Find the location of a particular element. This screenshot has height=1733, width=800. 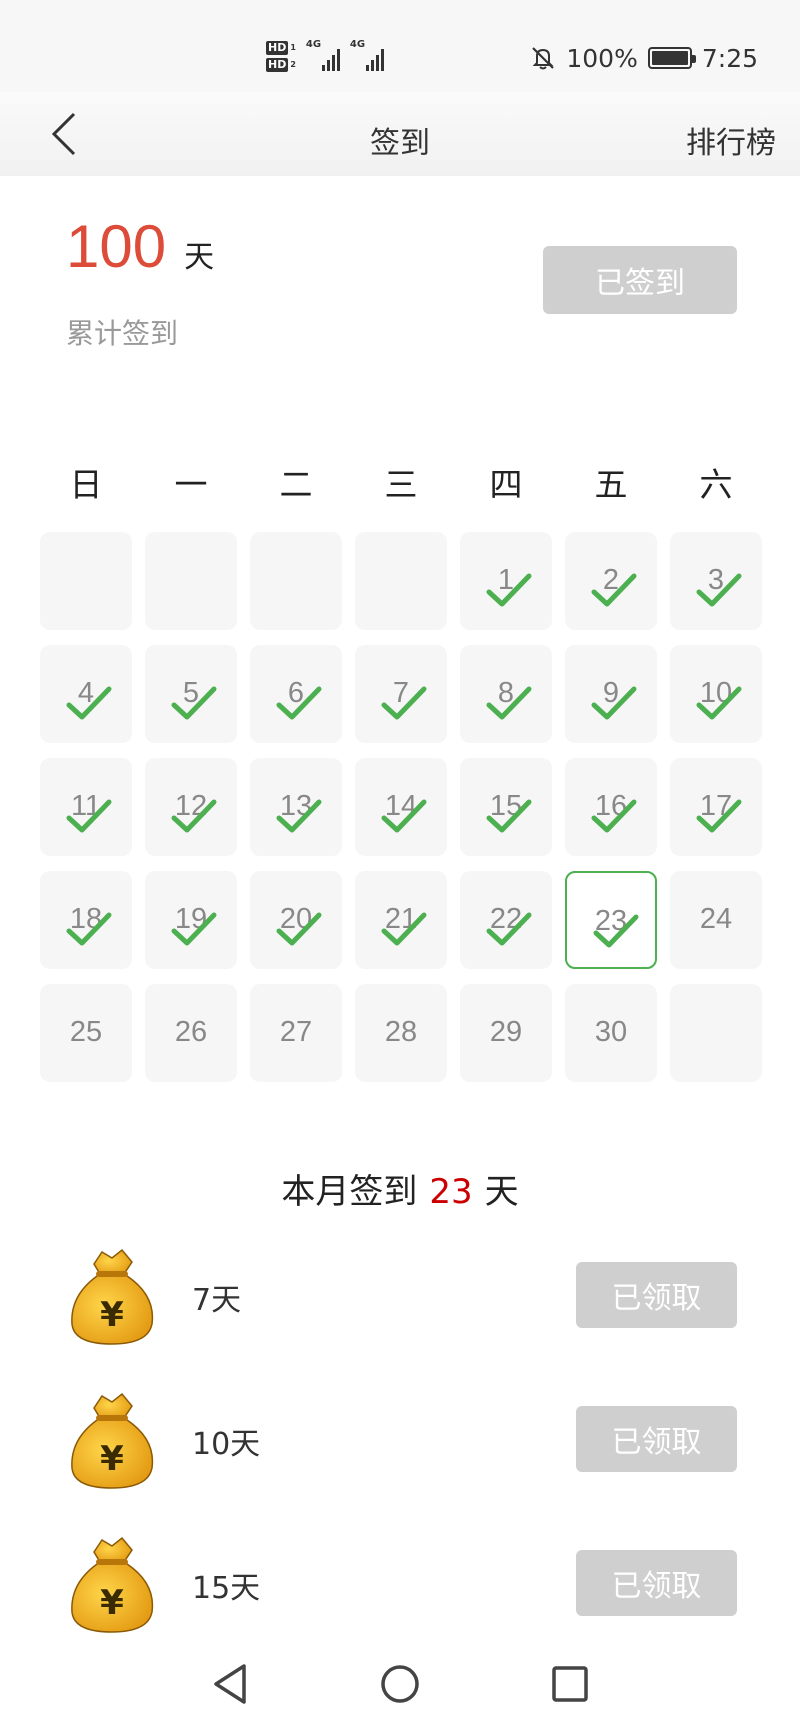

calendar-day: 3 is located at coordinates (716, 581).